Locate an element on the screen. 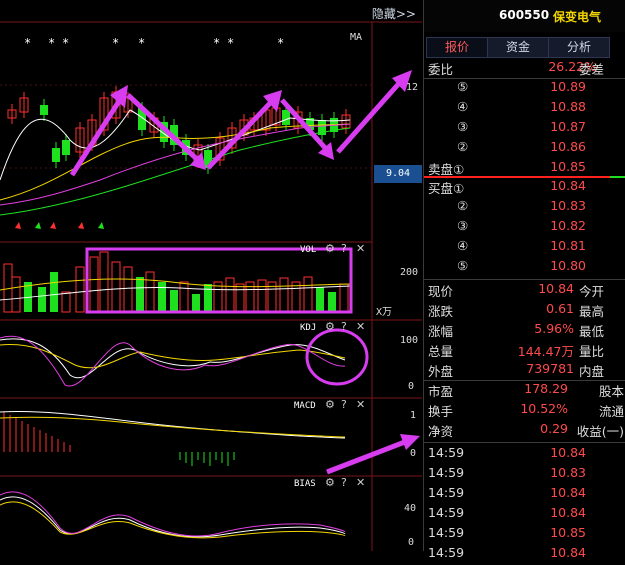  order-price: 10.83 is located at coordinates (568, 205).